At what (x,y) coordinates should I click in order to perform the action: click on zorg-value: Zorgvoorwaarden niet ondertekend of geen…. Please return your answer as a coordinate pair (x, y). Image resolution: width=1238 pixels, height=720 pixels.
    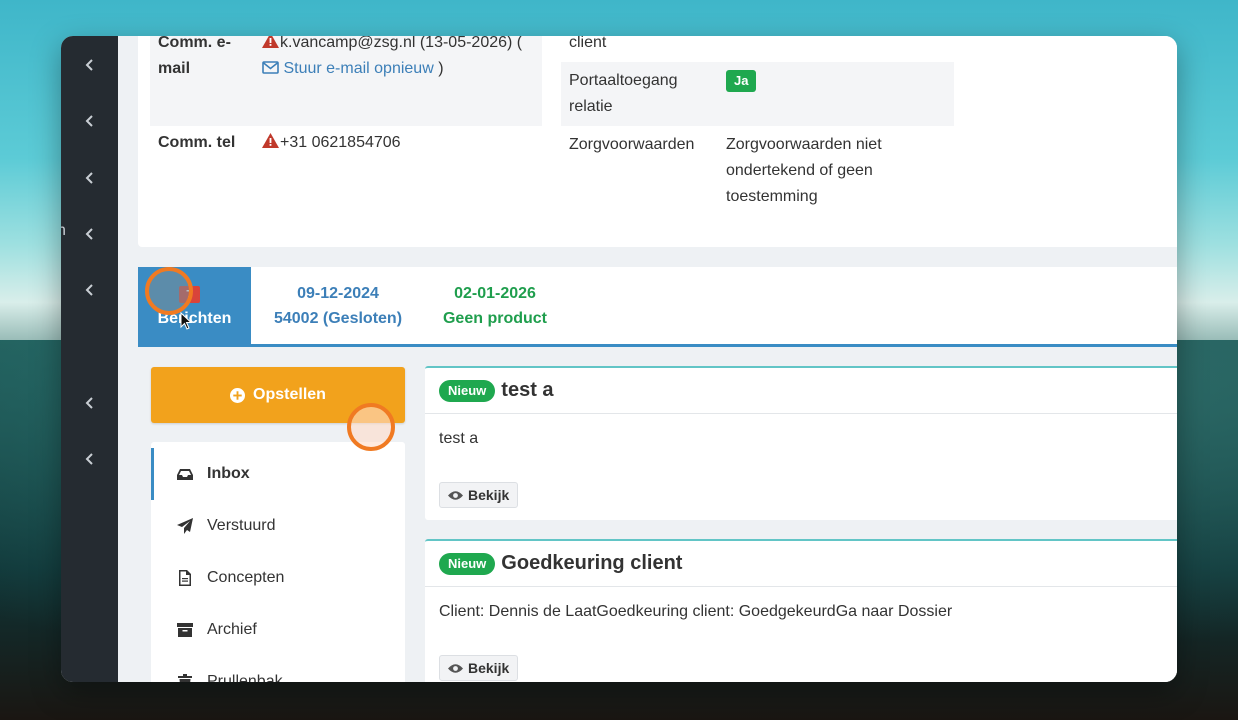
    Looking at the image, I should click on (804, 170).